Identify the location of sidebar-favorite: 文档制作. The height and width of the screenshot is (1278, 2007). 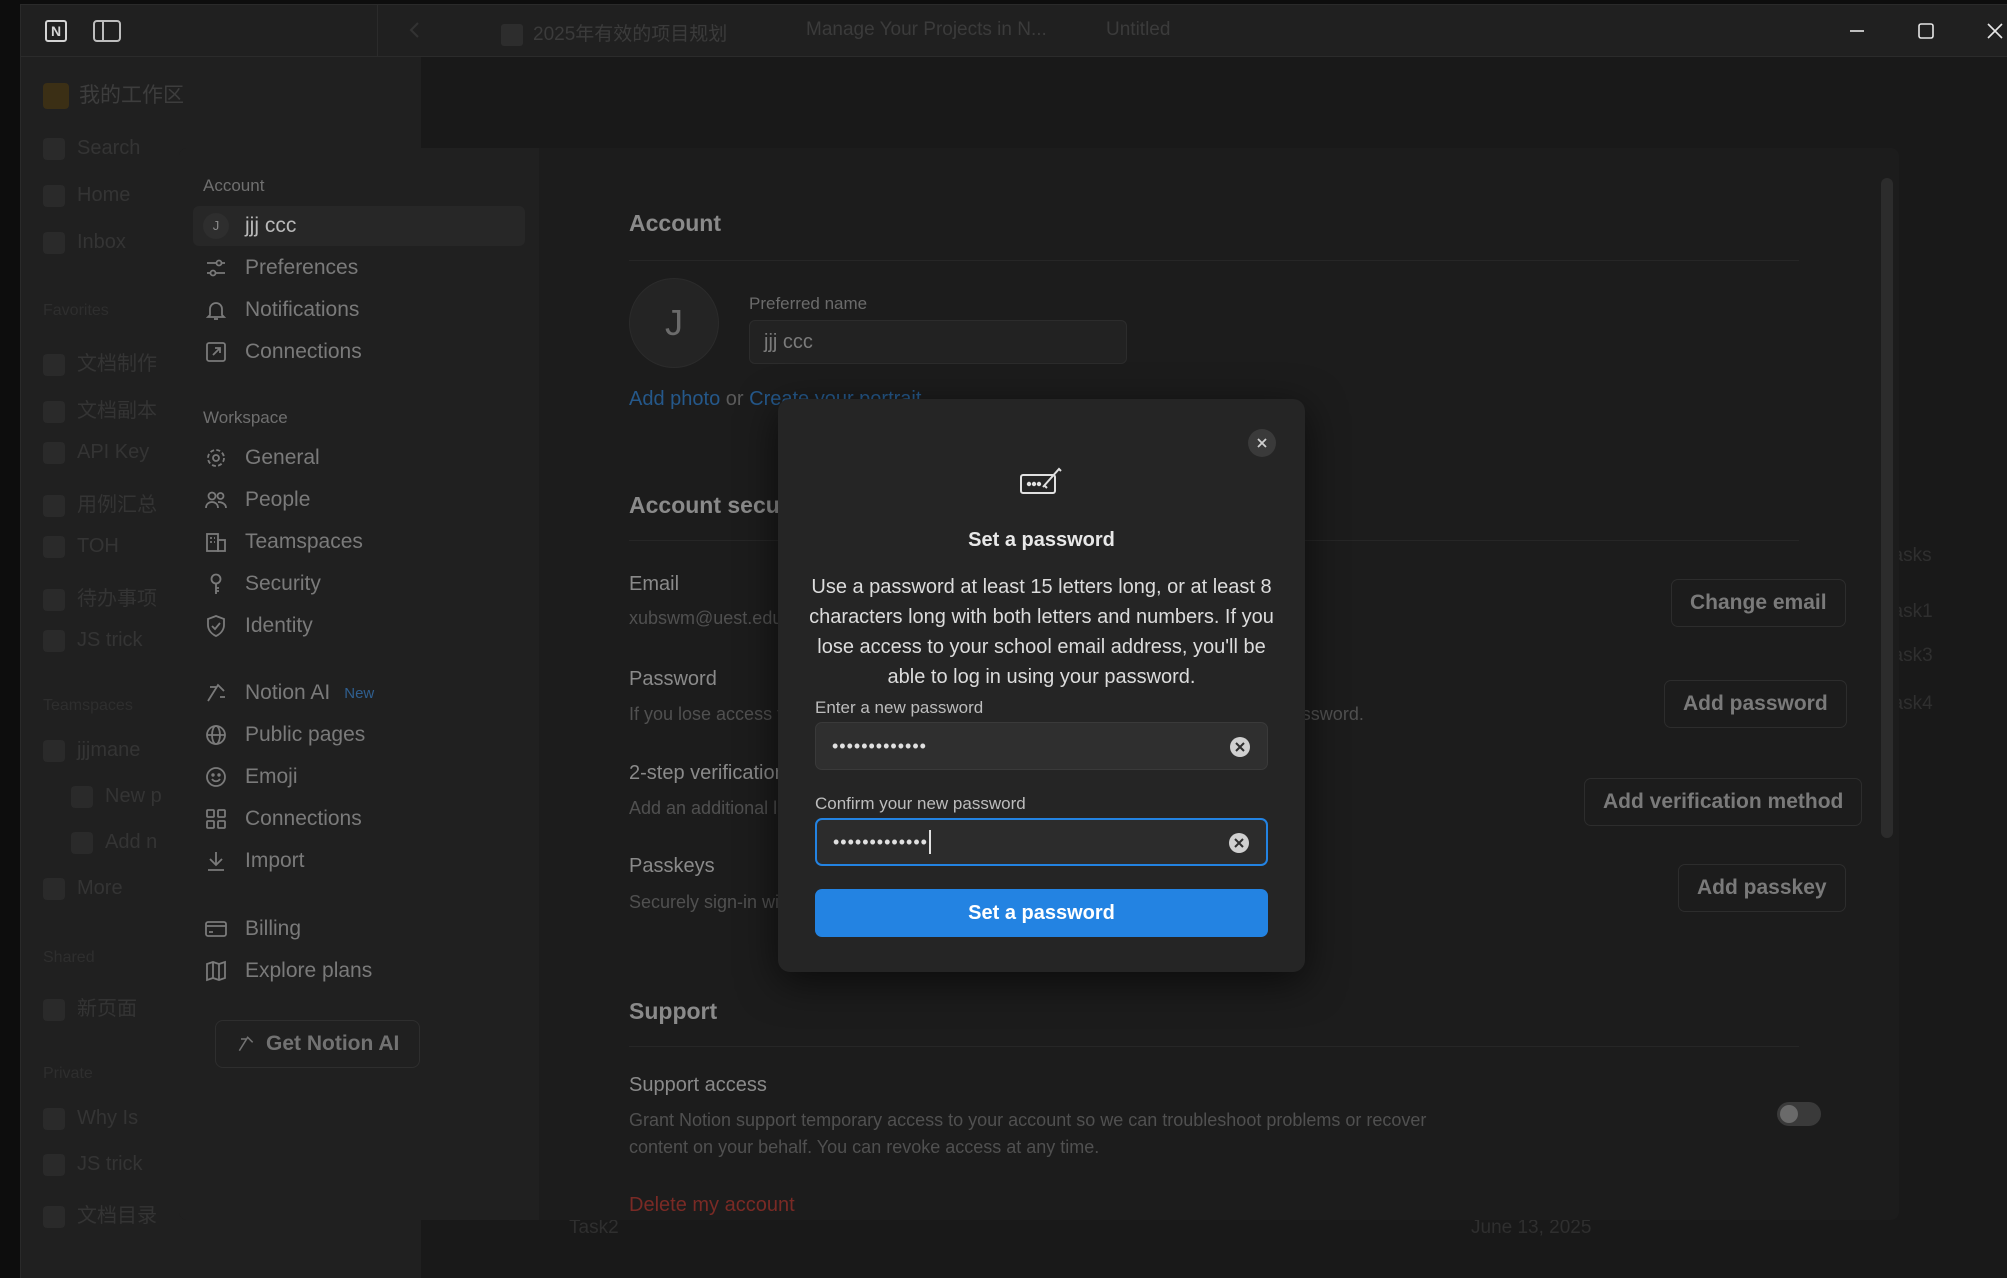
(100, 361).